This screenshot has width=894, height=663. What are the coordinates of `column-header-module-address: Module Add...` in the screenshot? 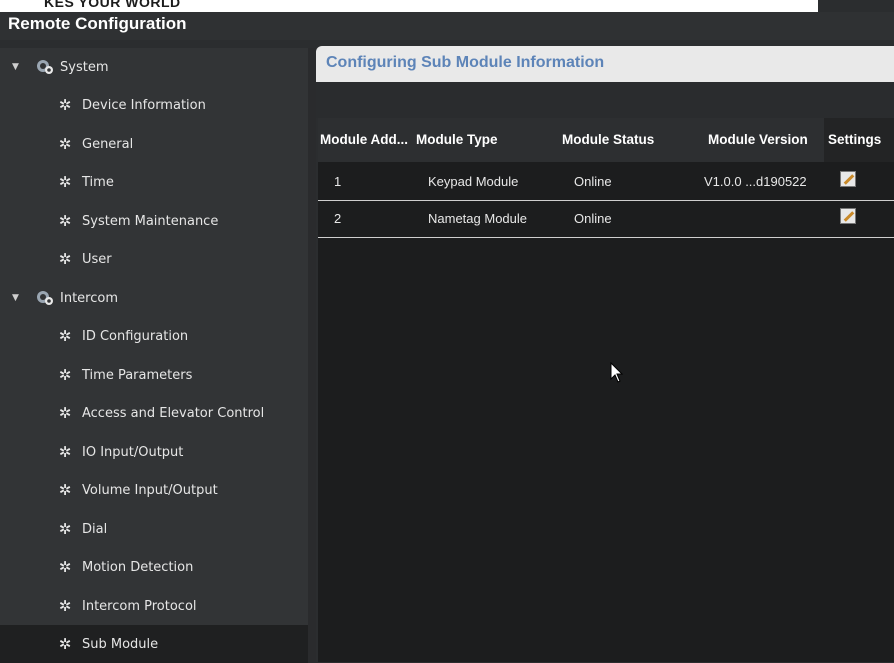 It's located at (364, 139).